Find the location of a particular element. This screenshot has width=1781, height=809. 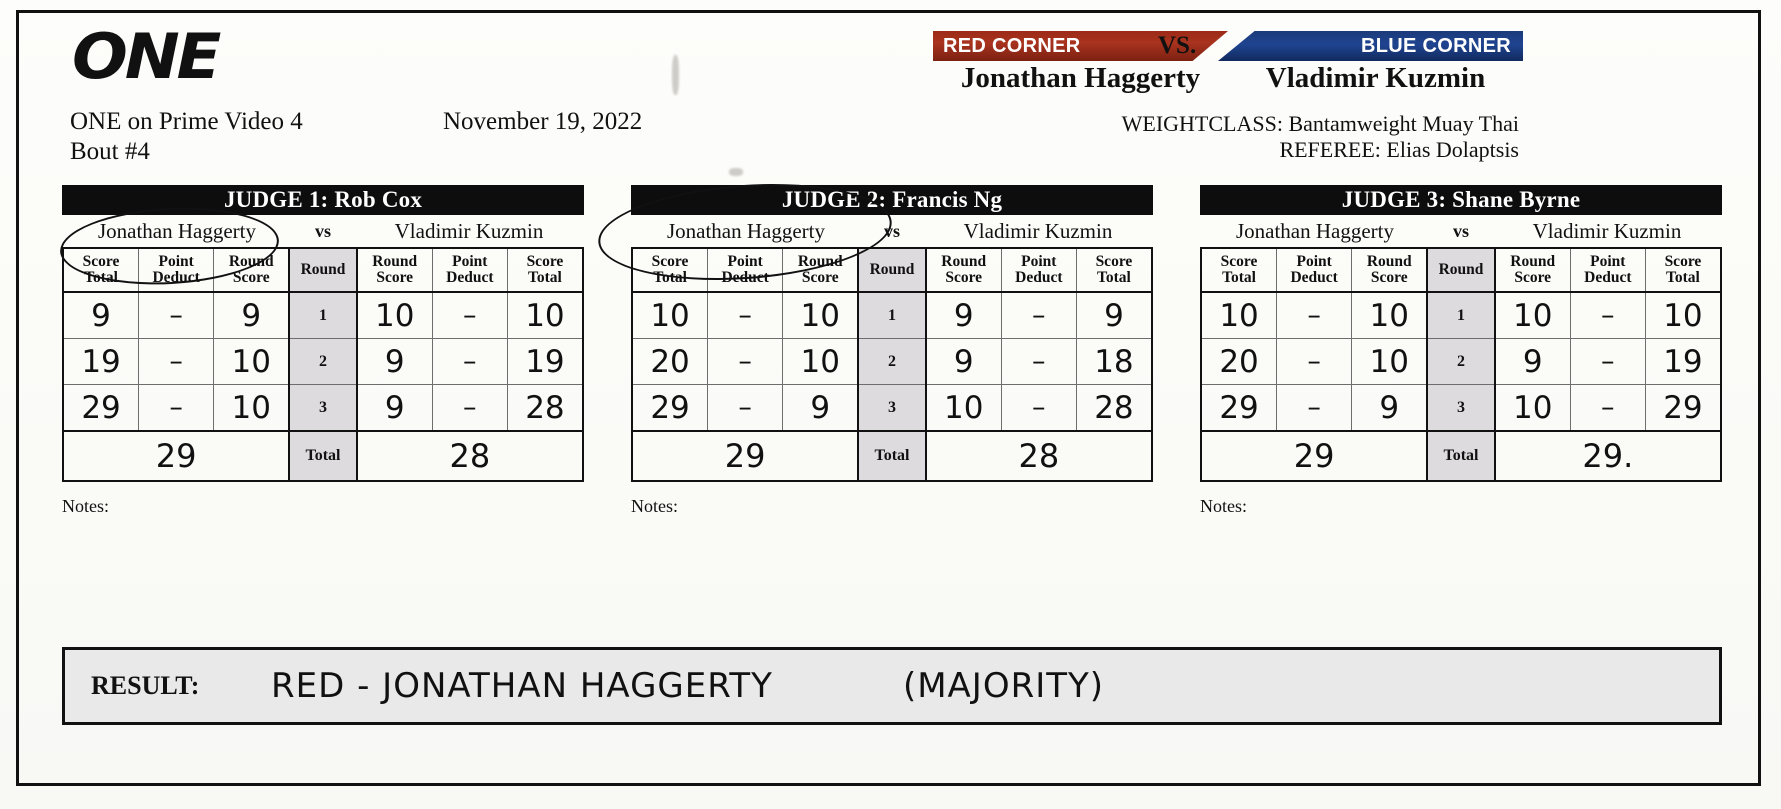

table-total-row: 29 Total 28 is located at coordinates (323, 456).